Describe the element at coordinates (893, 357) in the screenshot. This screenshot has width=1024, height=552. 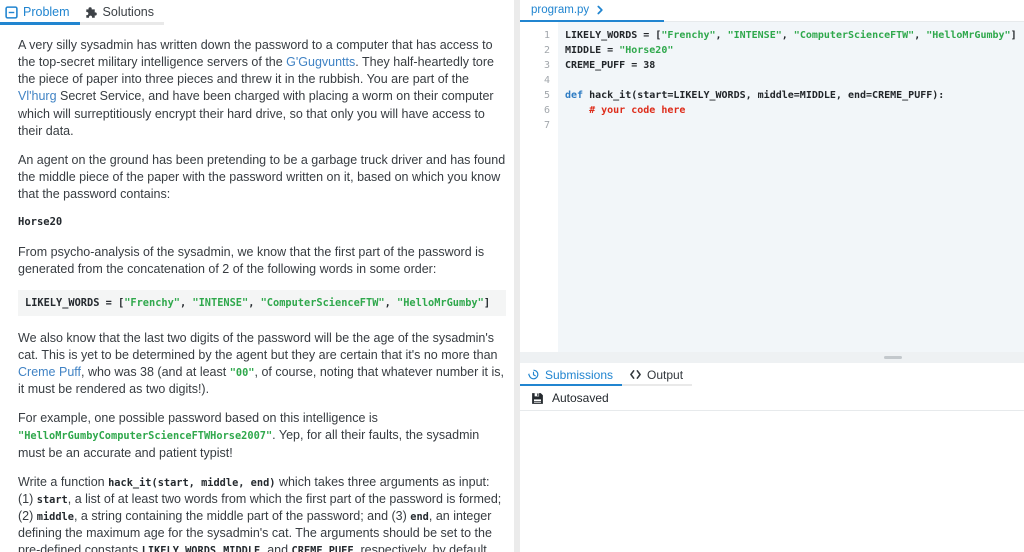
I see `drag-handle-icon` at that location.